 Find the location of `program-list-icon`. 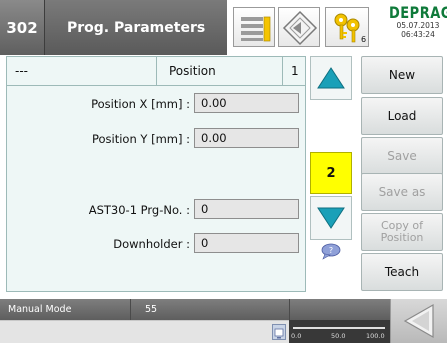

program-list-icon is located at coordinates (256, 29).